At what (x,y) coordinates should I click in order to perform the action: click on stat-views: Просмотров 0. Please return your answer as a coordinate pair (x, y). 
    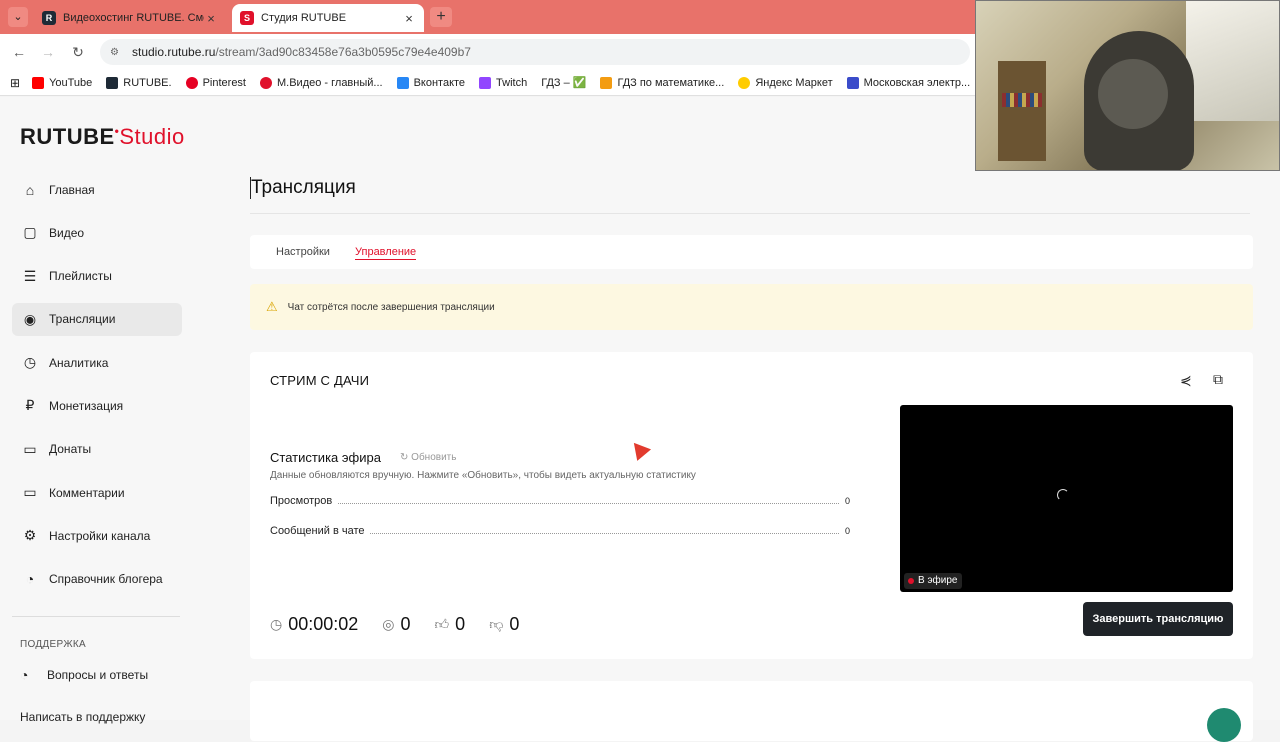
    Looking at the image, I should click on (560, 501).